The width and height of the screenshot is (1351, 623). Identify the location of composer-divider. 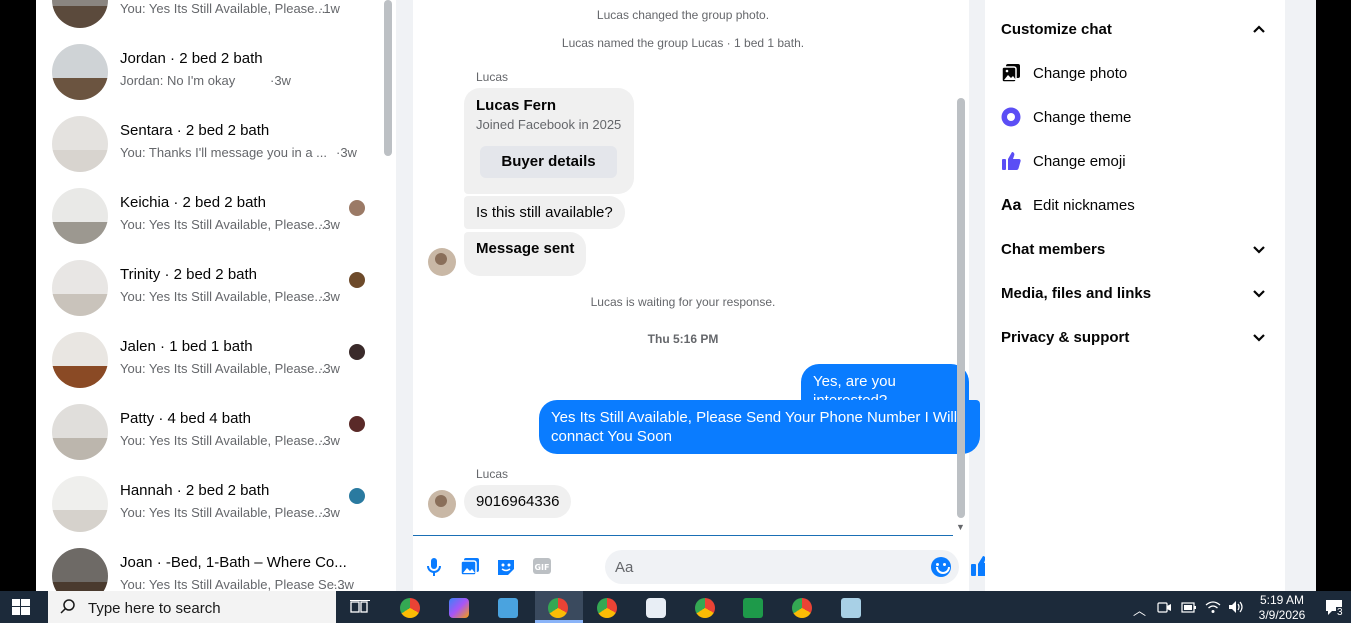
(683, 535).